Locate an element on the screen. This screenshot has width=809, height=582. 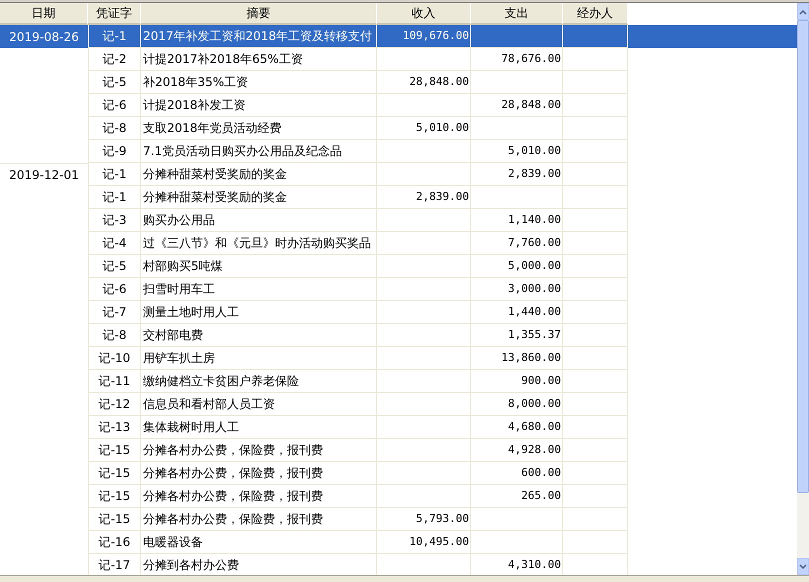
table-cell-text: 记-11 is located at coordinates (114, 381).